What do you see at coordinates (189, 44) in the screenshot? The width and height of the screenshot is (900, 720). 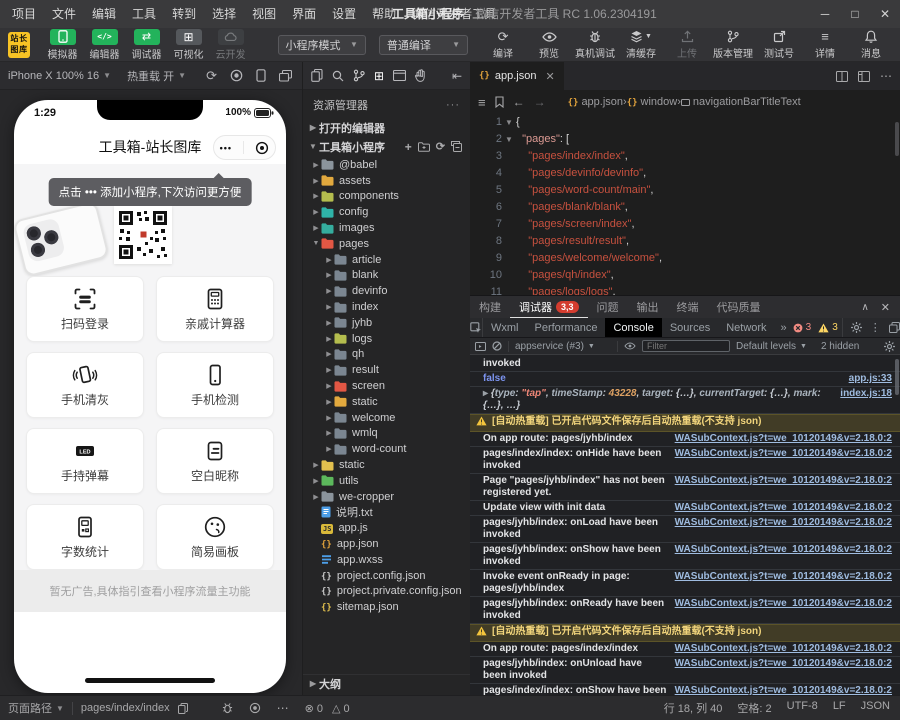 I see `grid-mode-button: ⊞ 可视化` at bounding box center [189, 44].